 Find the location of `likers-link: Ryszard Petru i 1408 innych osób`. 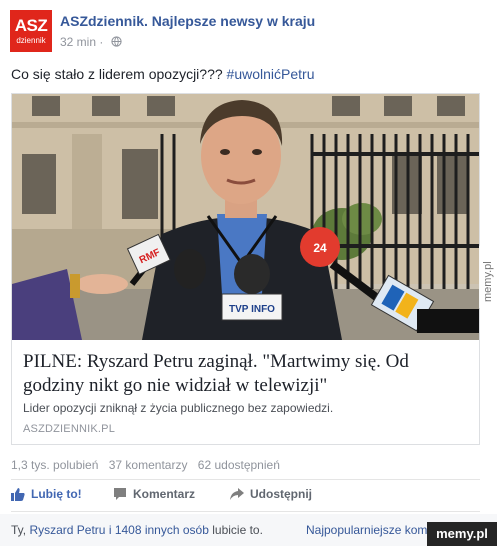

likers-link: Ryszard Petru i 1408 innych osób is located at coordinates (118, 530).